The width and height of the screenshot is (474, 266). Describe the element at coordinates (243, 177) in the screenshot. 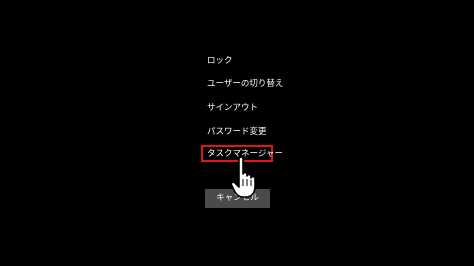

I see `hand-pointer-icon` at that location.